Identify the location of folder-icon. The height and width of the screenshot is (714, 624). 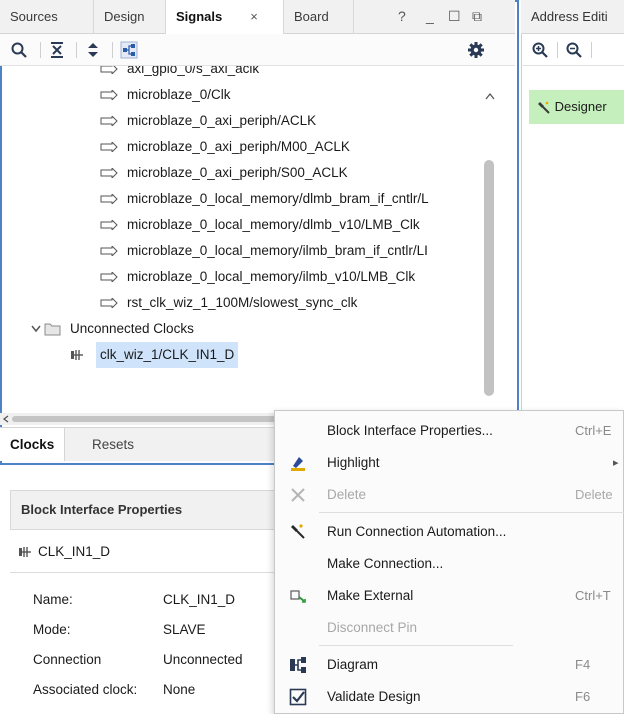
(52, 329).